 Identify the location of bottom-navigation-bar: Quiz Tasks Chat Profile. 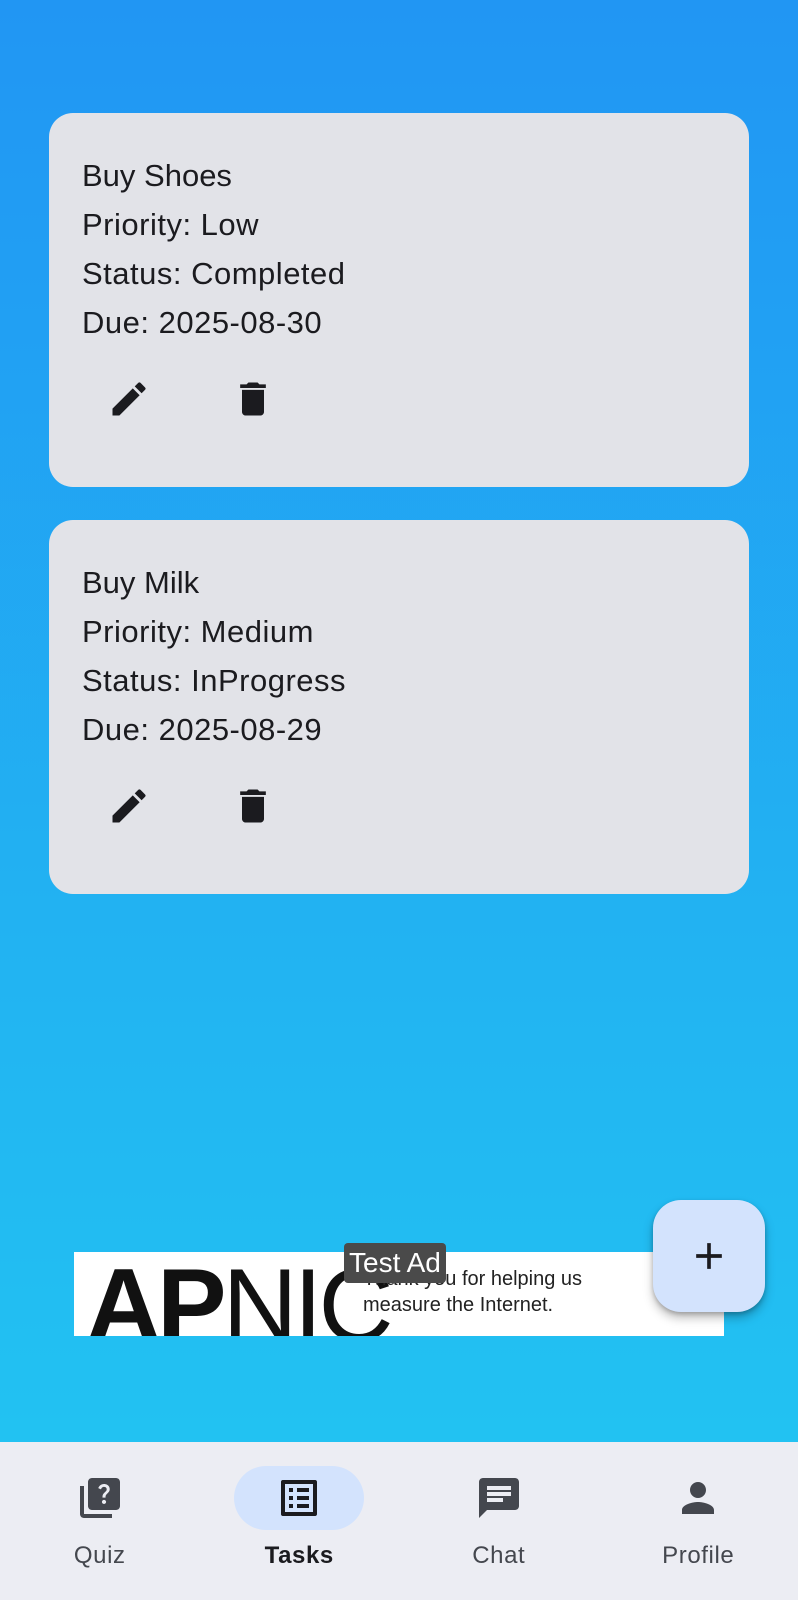
(399, 1521).